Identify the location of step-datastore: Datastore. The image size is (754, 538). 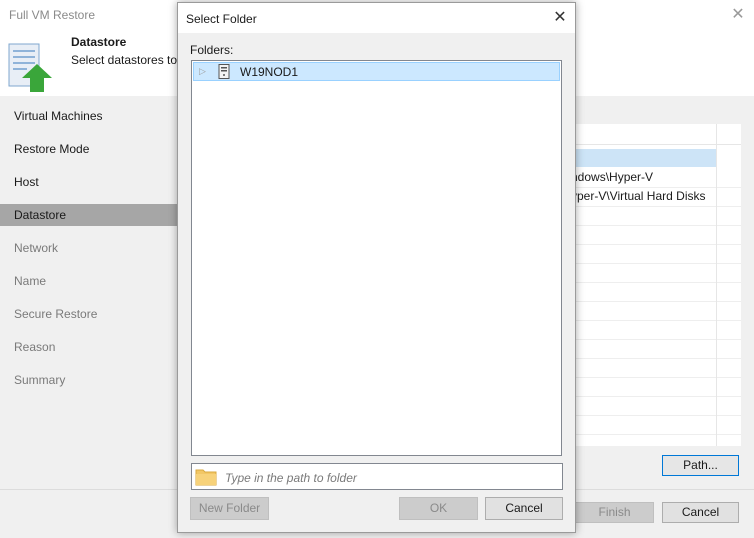
(89, 215).